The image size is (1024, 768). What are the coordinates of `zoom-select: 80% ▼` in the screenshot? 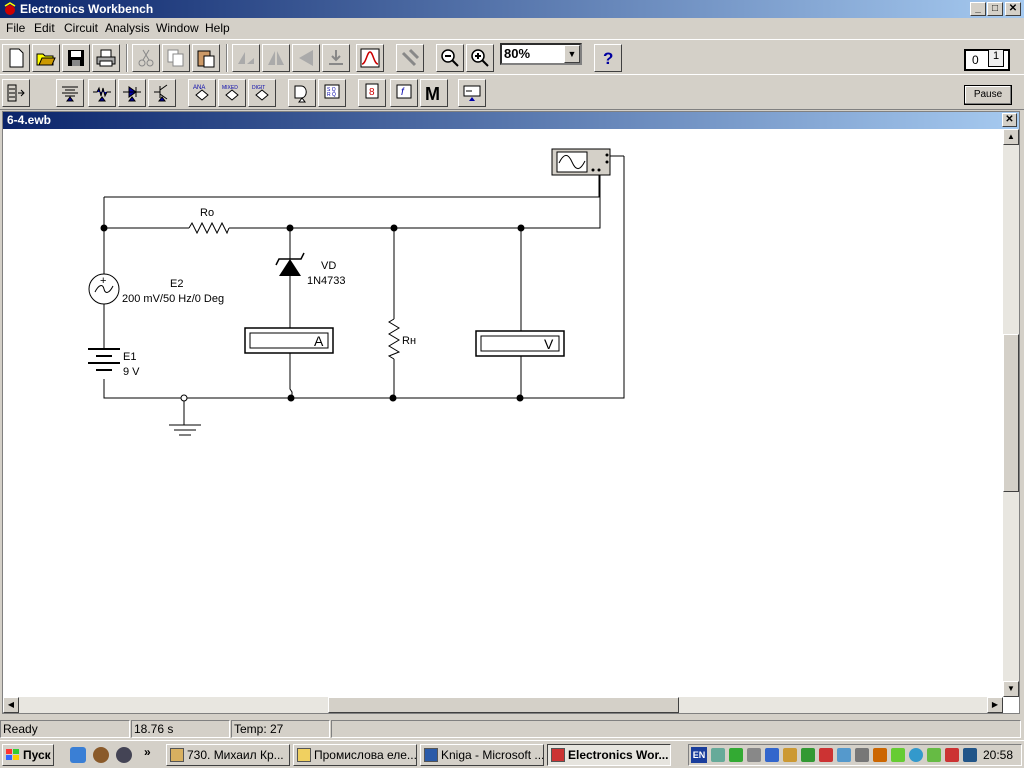 It's located at (541, 54).